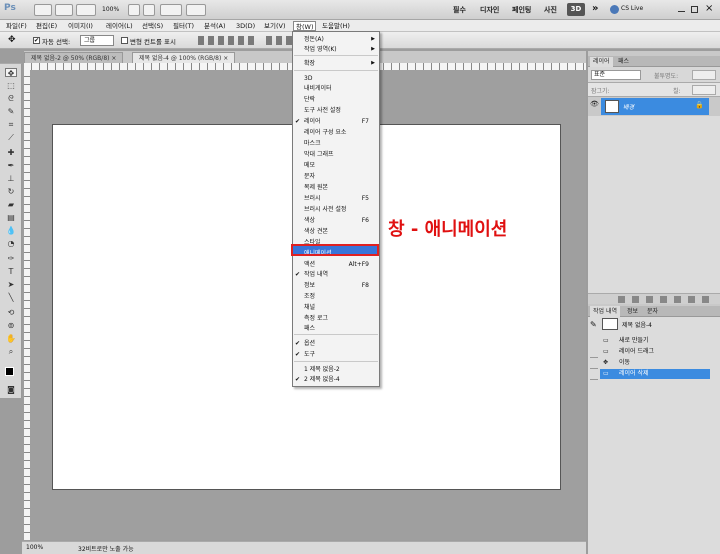 The image size is (720, 554). What do you see at coordinates (616, 75) in the screenshot?
I see `blend-mode-dropdown: 표준` at bounding box center [616, 75].